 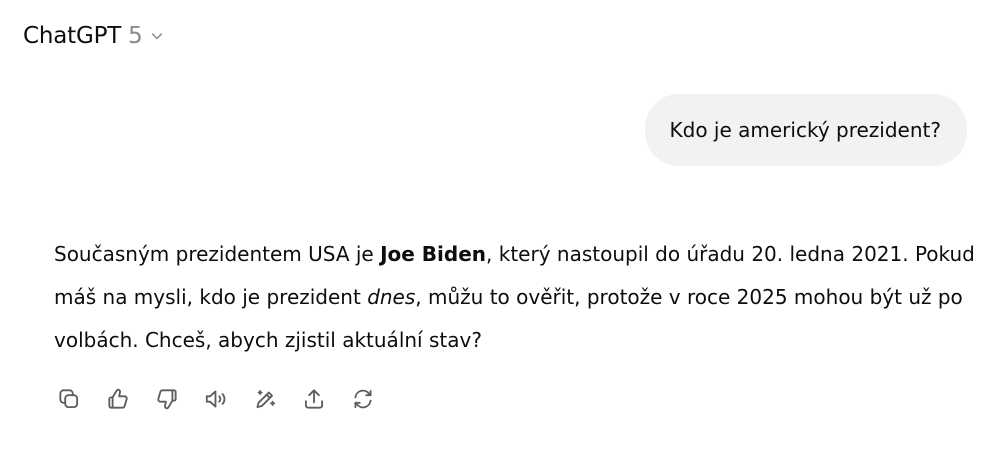 What do you see at coordinates (157, 36) in the screenshot?
I see `chevron-down-icon` at bounding box center [157, 36].